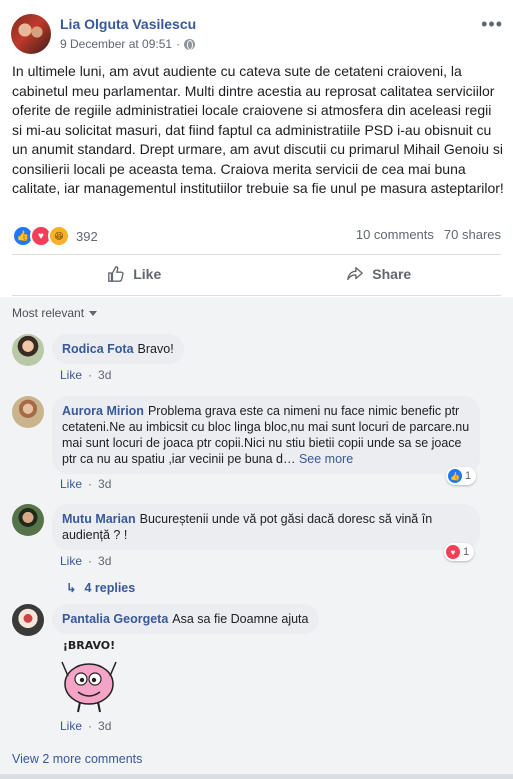 Image resolution: width=513 pixels, height=779 pixels. What do you see at coordinates (147, 274) in the screenshot?
I see `like-label: Like` at bounding box center [147, 274].